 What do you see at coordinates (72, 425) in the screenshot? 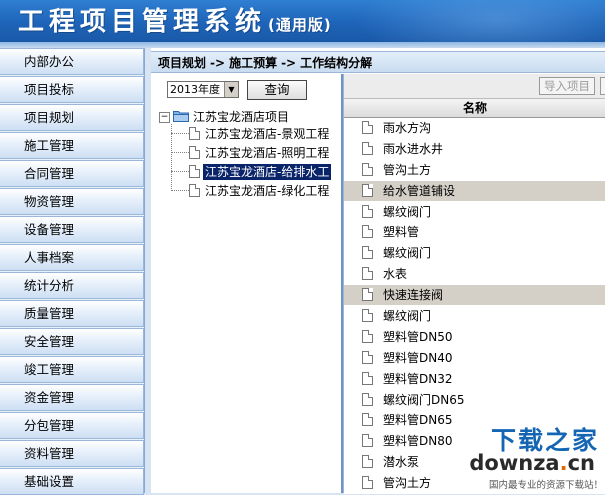
I see `sidebar-item: 分包管理` at bounding box center [72, 425].